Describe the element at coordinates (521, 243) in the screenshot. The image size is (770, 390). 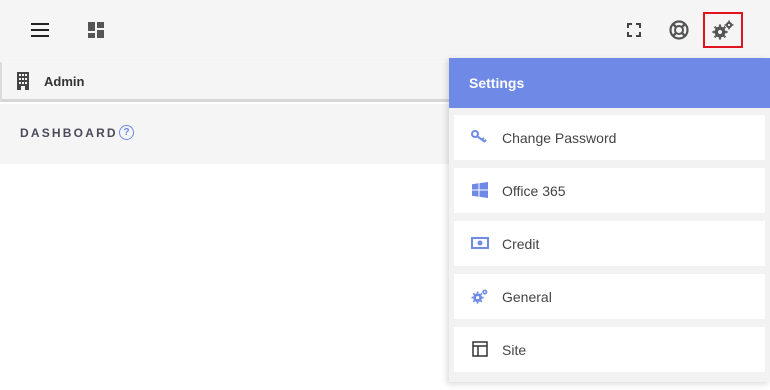
I see `menu-item-label: Credit` at that location.